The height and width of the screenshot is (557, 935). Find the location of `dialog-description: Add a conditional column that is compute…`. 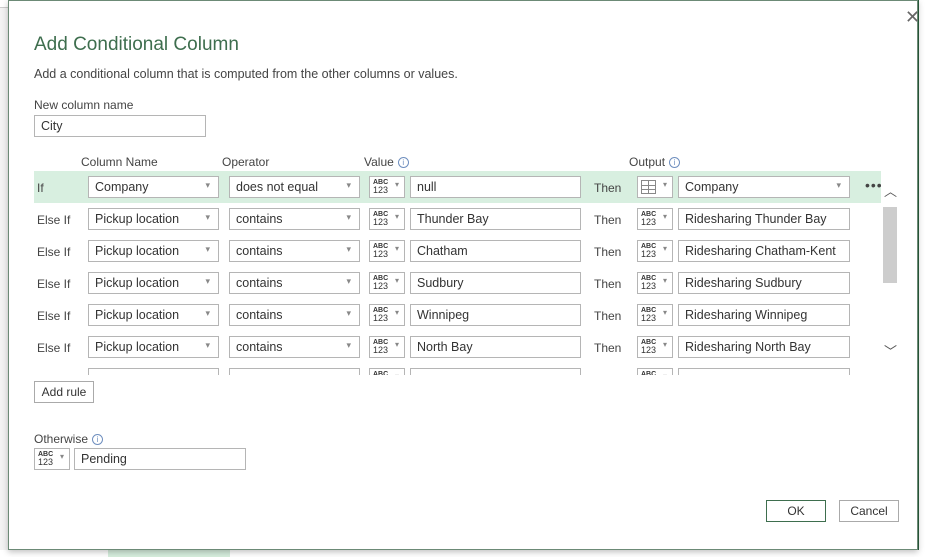

dialog-description: Add a conditional column that is compute… is located at coordinates (246, 74).